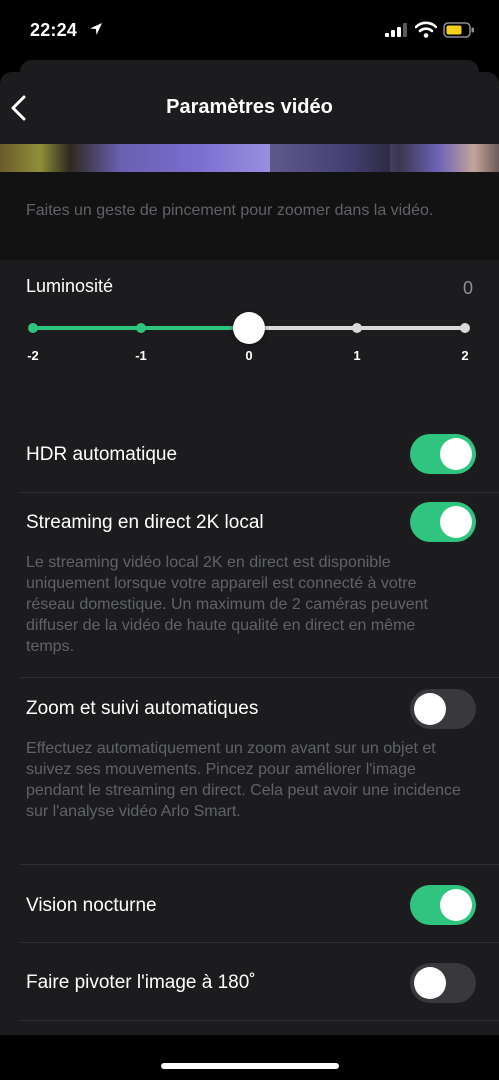  I want to click on slider-tick-label: -1, so click(141, 355).